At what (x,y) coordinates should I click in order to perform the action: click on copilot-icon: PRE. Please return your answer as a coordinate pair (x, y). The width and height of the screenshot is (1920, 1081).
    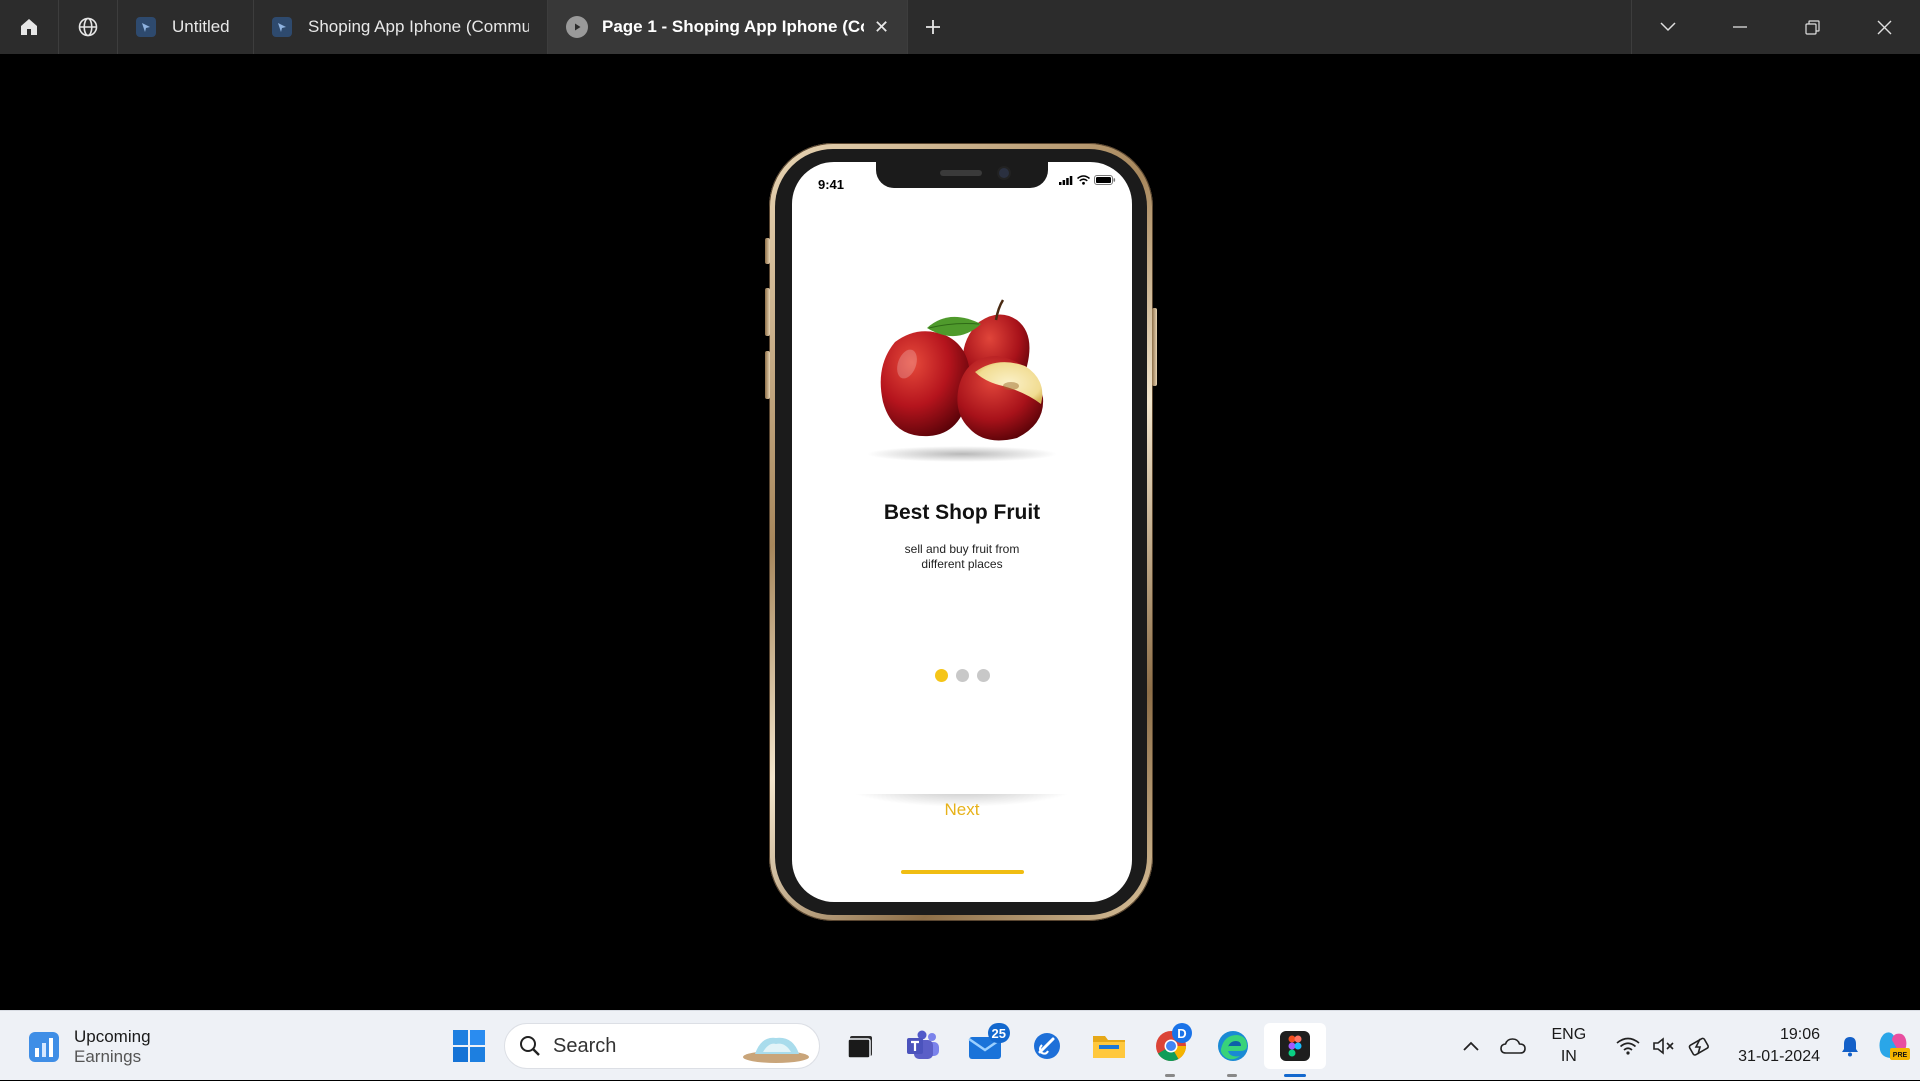
    Looking at the image, I should click on (1894, 1046).